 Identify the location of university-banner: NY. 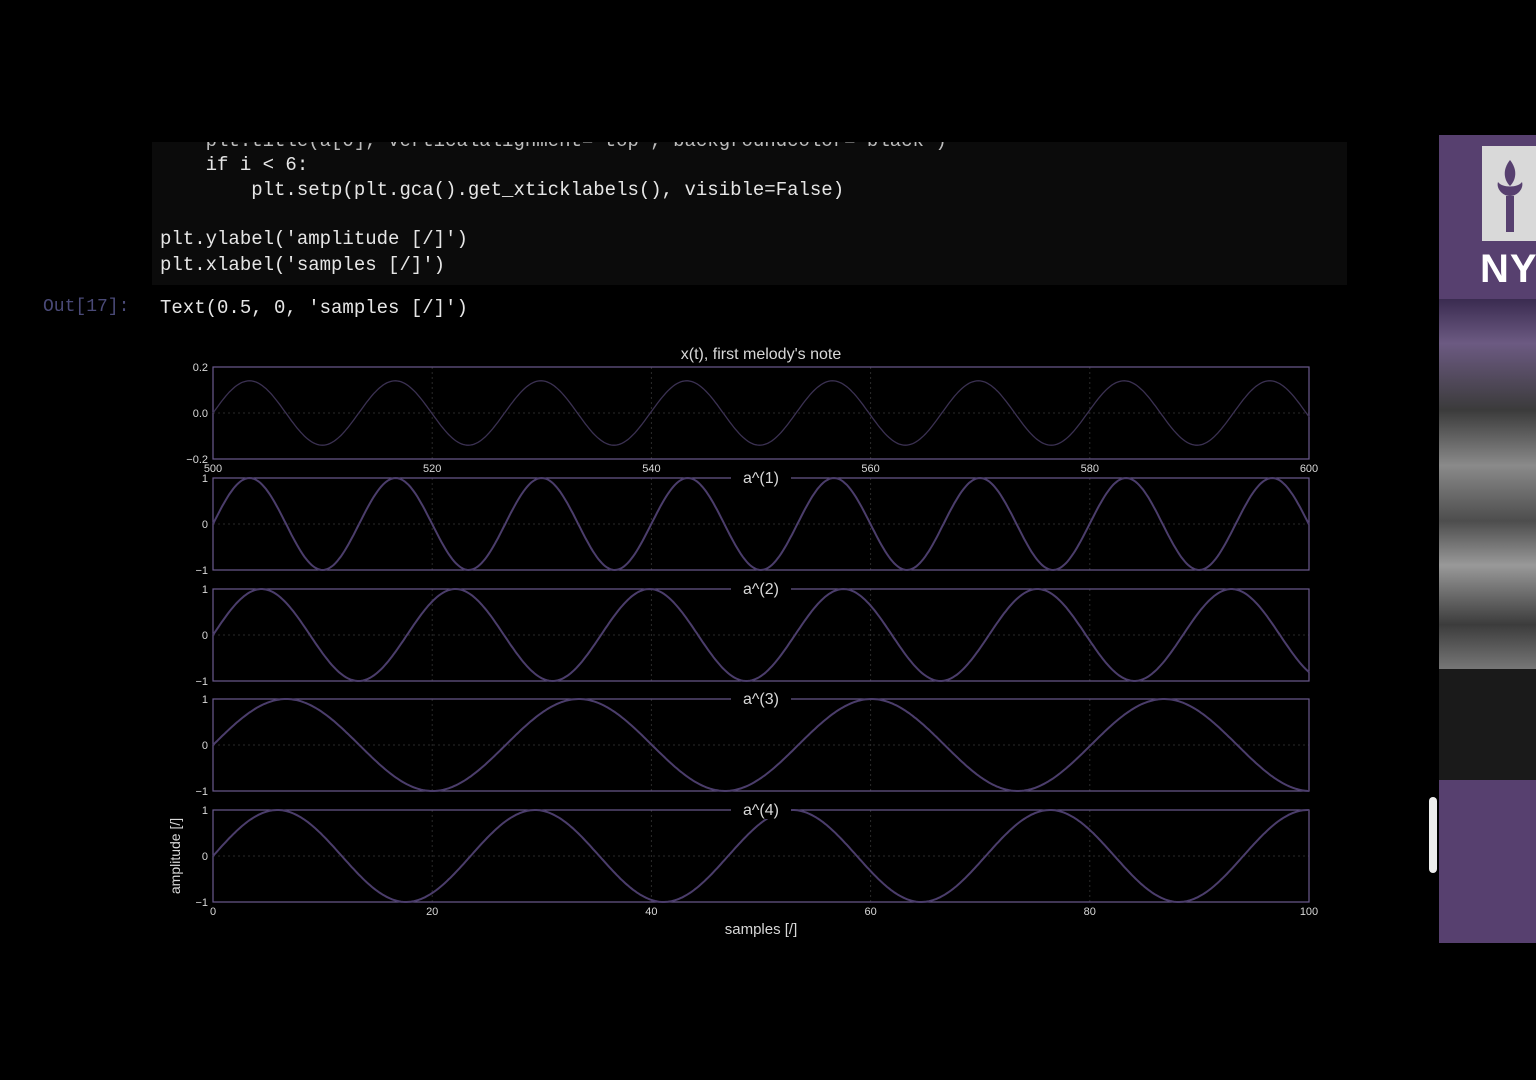
(1487, 217).